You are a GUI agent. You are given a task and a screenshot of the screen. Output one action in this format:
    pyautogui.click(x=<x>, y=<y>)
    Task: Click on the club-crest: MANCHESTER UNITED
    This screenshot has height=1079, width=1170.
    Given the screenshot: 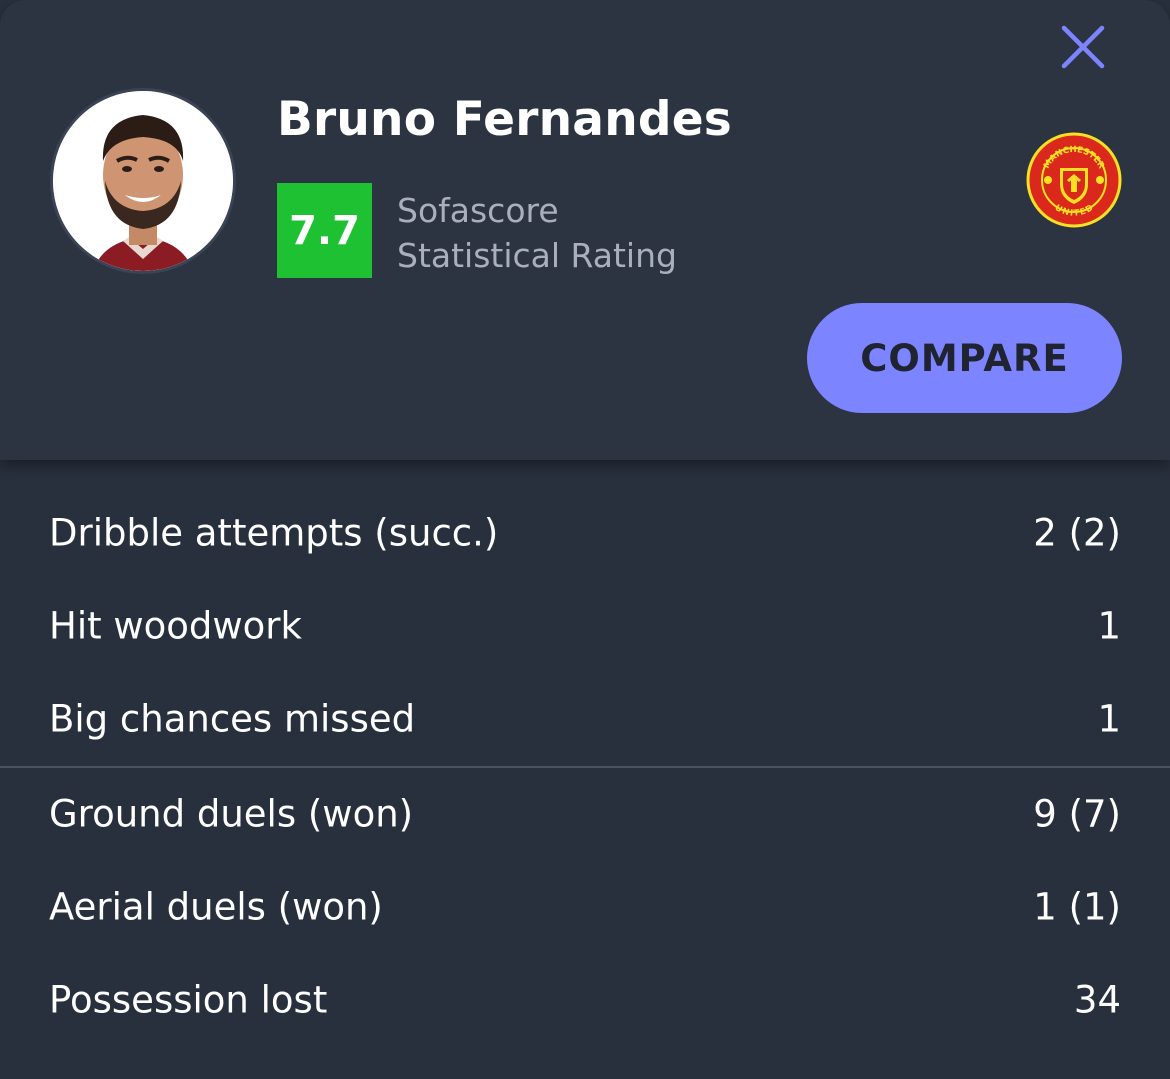 What is the action you would take?
    pyautogui.click(x=1074, y=180)
    